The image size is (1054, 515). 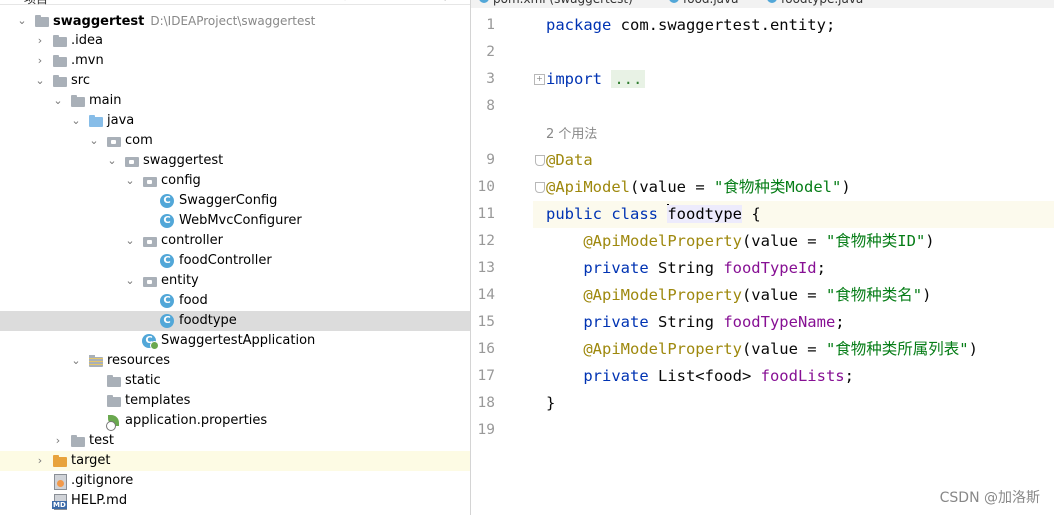 What do you see at coordinates (569, 160) in the screenshot?
I see `code-text: @Data` at bounding box center [569, 160].